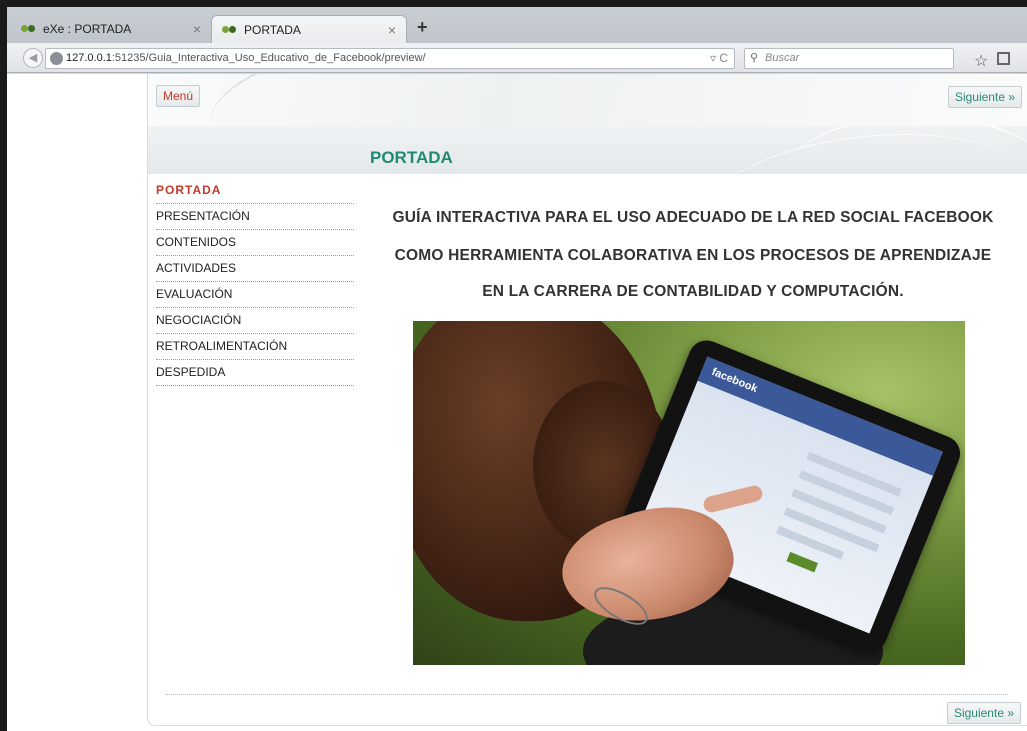 The image size is (1027, 731). What do you see at coordinates (517, 25) in the screenshot?
I see `tab-strip: eXe : PORTADA × PORTADA × +` at bounding box center [517, 25].